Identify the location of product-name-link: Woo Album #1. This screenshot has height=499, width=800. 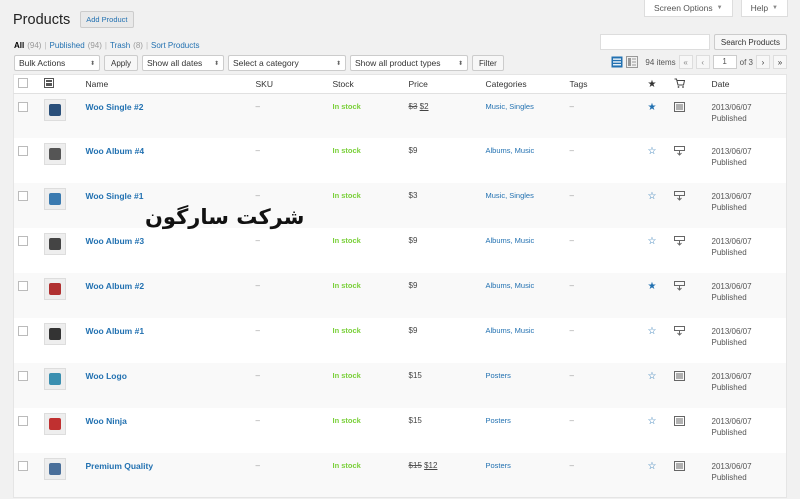
(115, 331).